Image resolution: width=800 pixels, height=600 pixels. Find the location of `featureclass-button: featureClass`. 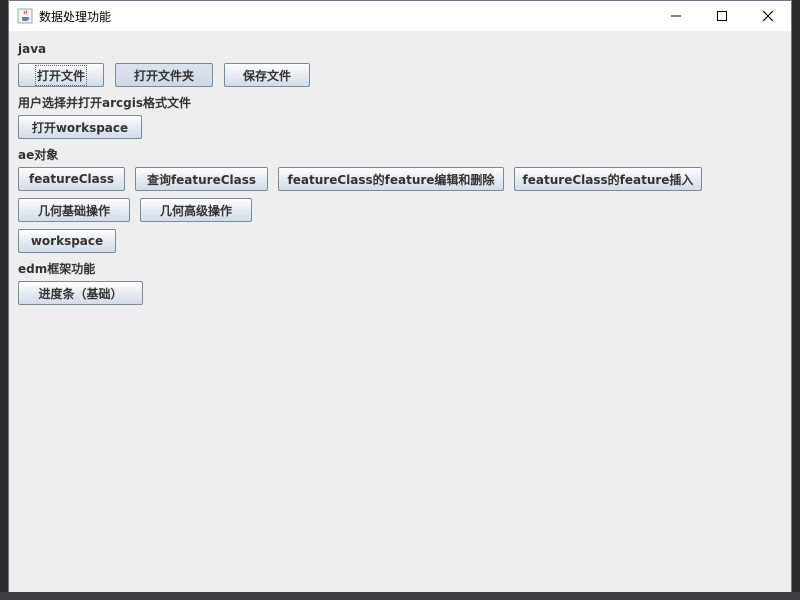

featureclass-button: featureClass is located at coordinates (71, 179).